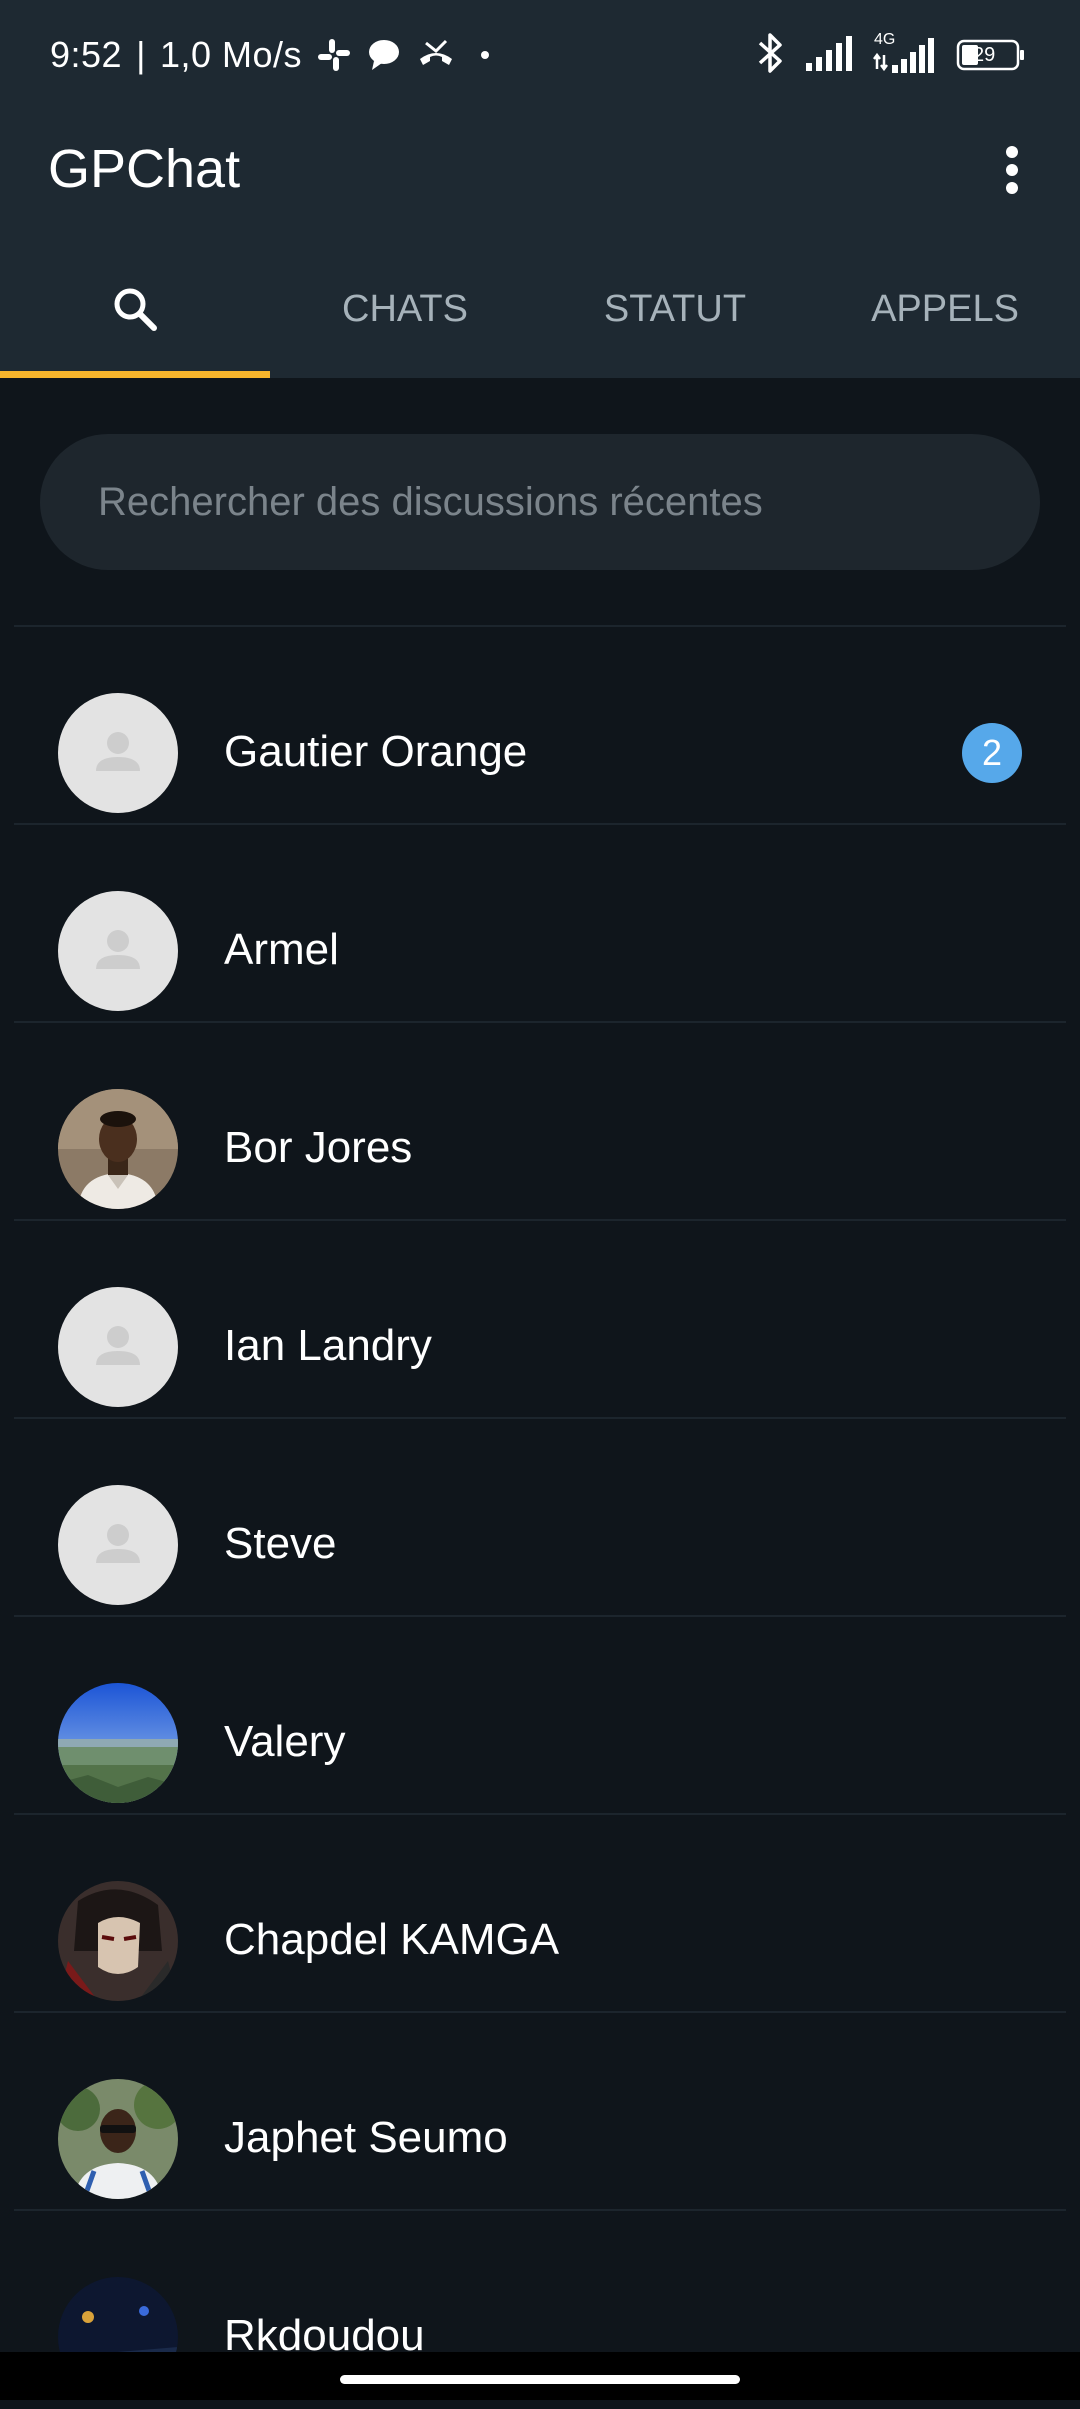 The width and height of the screenshot is (1080, 2409). I want to click on signal-4g-icon: 4G, so click(905, 54).